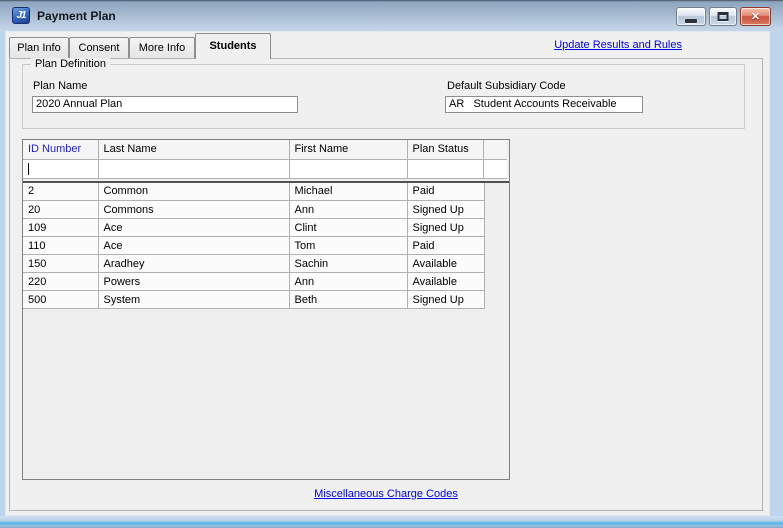  What do you see at coordinates (193, 209) in the screenshot?
I see `table-cell: Commons` at bounding box center [193, 209].